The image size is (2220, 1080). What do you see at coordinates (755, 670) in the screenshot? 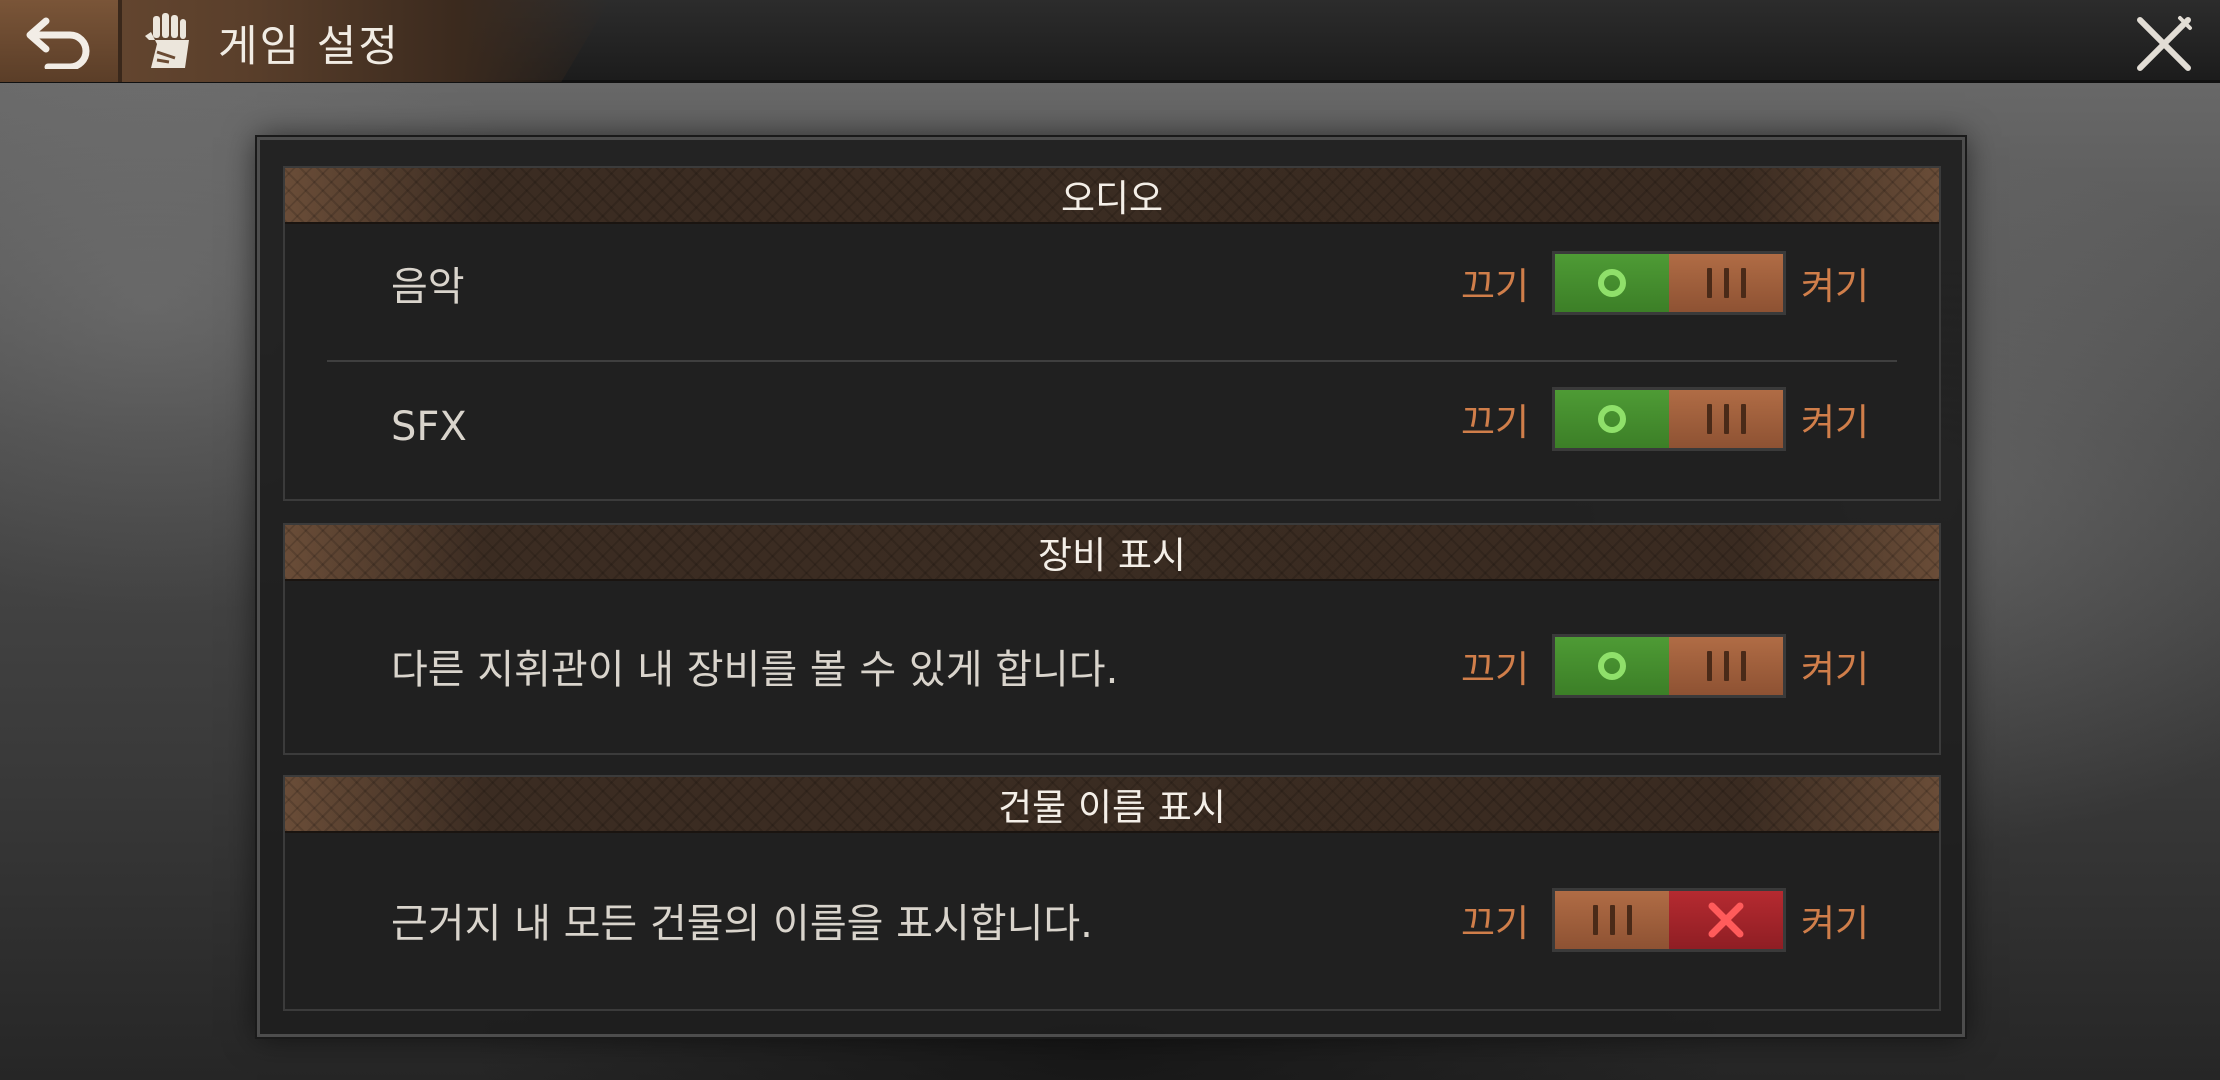
I see `setting-label: 다른 지휘관이 내 장비를 볼 수 있게 합니다.` at bounding box center [755, 670].